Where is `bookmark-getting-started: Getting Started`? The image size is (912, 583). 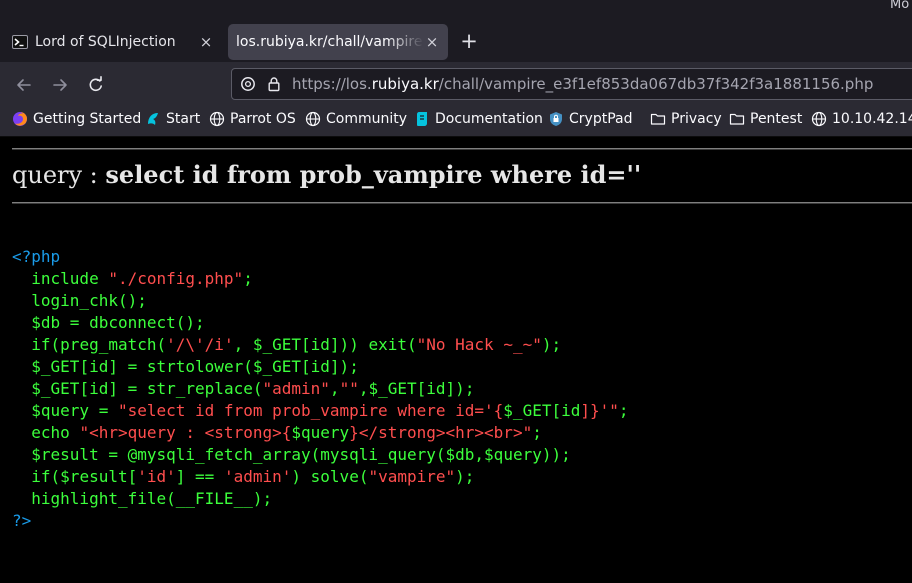
bookmark-getting-started: Getting Started is located at coordinates (76, 119).